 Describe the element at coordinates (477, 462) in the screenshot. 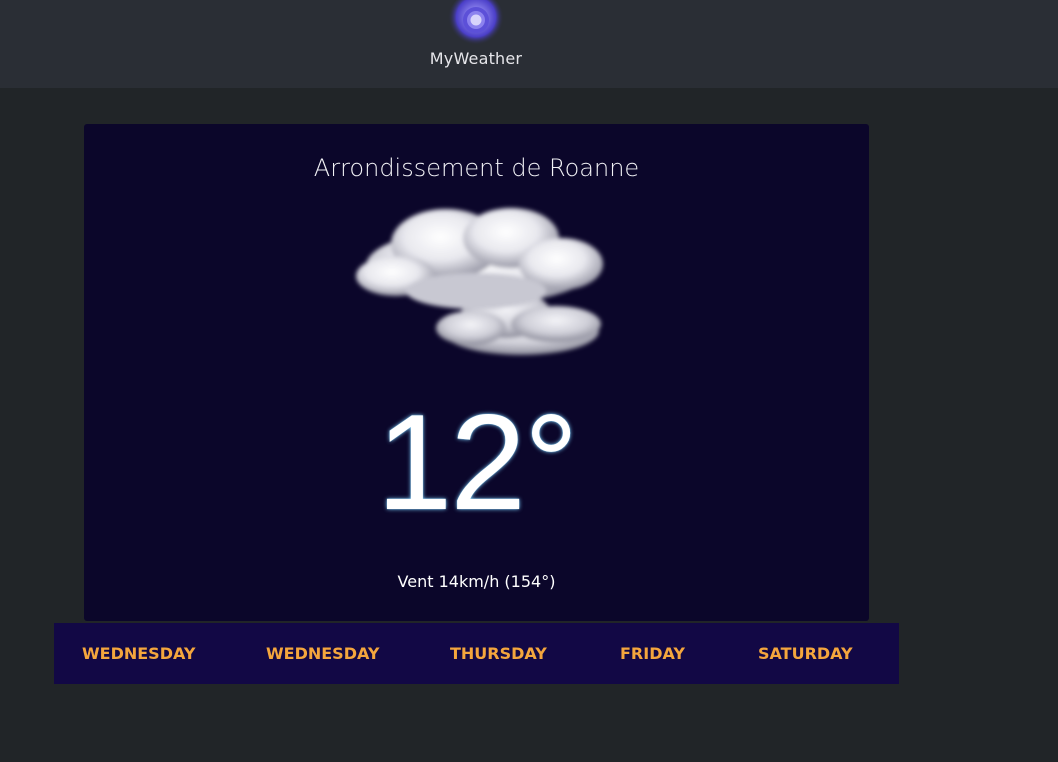

I see `current-temperature: 12°` at that location.